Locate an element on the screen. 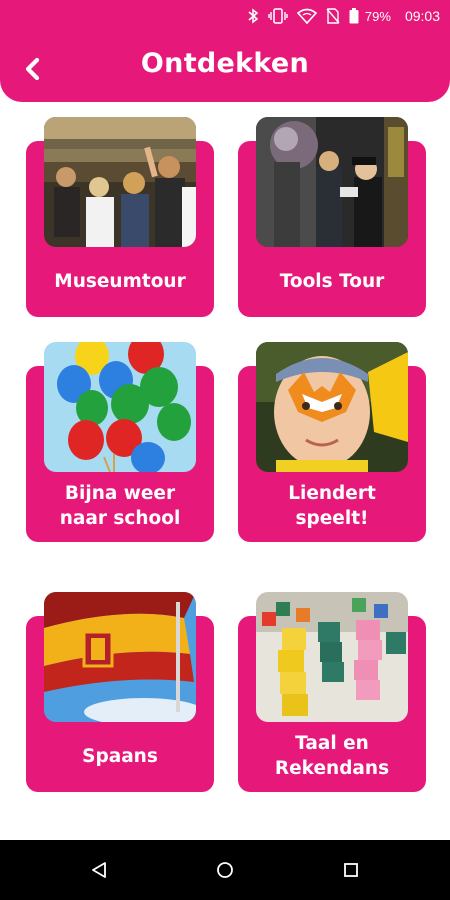 The width and height of the screenshot is (450, 900). nav-recents-button is located at coordinates (351, 870).